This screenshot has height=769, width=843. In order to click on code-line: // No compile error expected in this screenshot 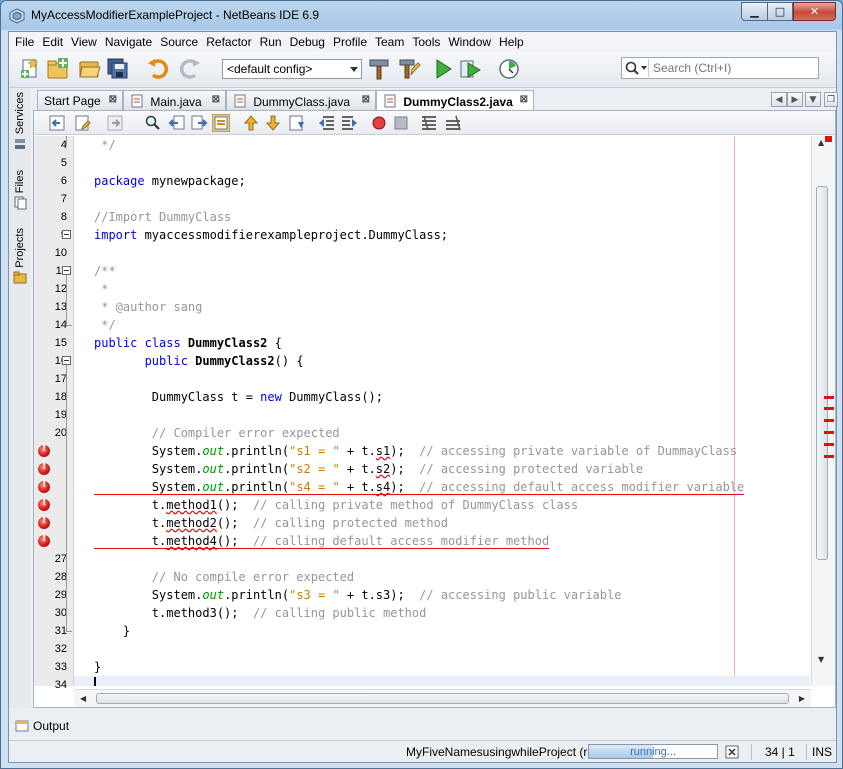, I will do `click(442, 577)`.